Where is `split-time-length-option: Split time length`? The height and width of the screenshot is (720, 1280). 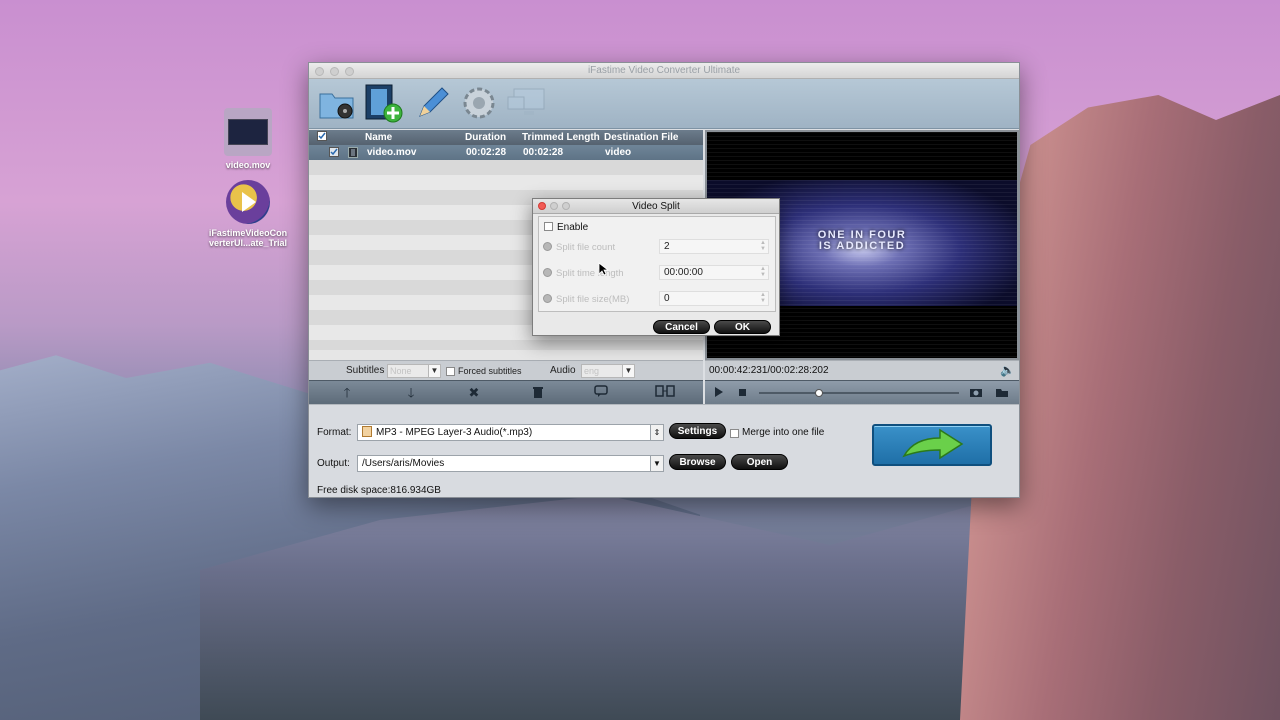 split-time-length-option: Split time length is located at coordinates (583, 273).